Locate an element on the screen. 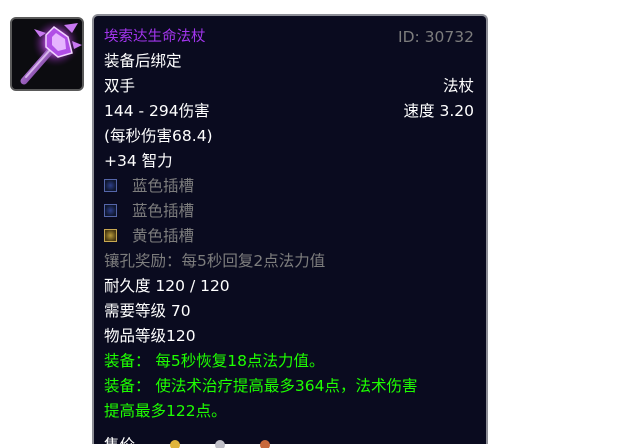  durability: 耐久度 120 / 120 is located at coordinates (167, 286).